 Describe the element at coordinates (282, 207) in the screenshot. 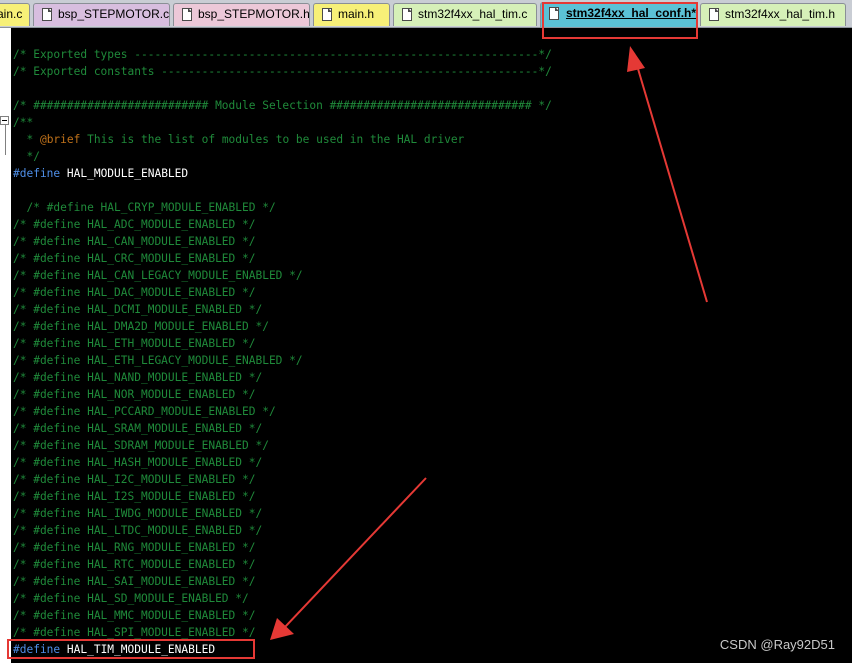

I see `code-line: /* #define HAL_CRYP_MODULE_ENABLED */` at that location.